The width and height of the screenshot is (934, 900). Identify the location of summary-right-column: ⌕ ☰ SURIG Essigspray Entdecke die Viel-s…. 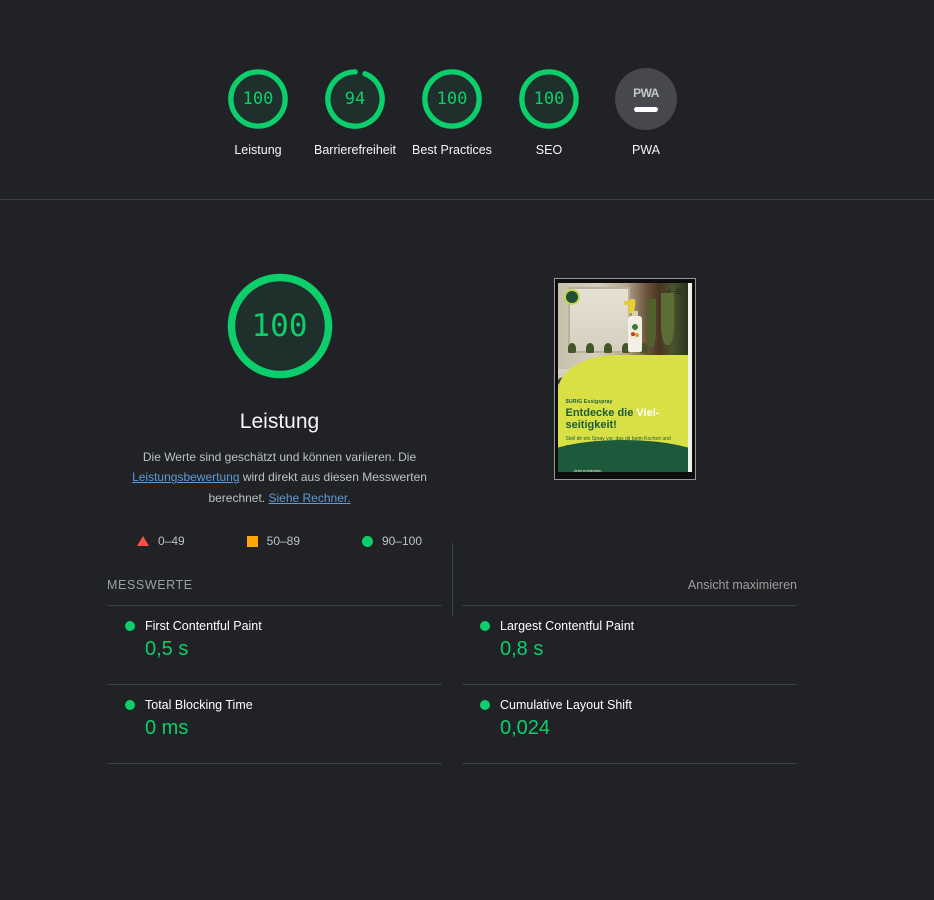
(624, 409).